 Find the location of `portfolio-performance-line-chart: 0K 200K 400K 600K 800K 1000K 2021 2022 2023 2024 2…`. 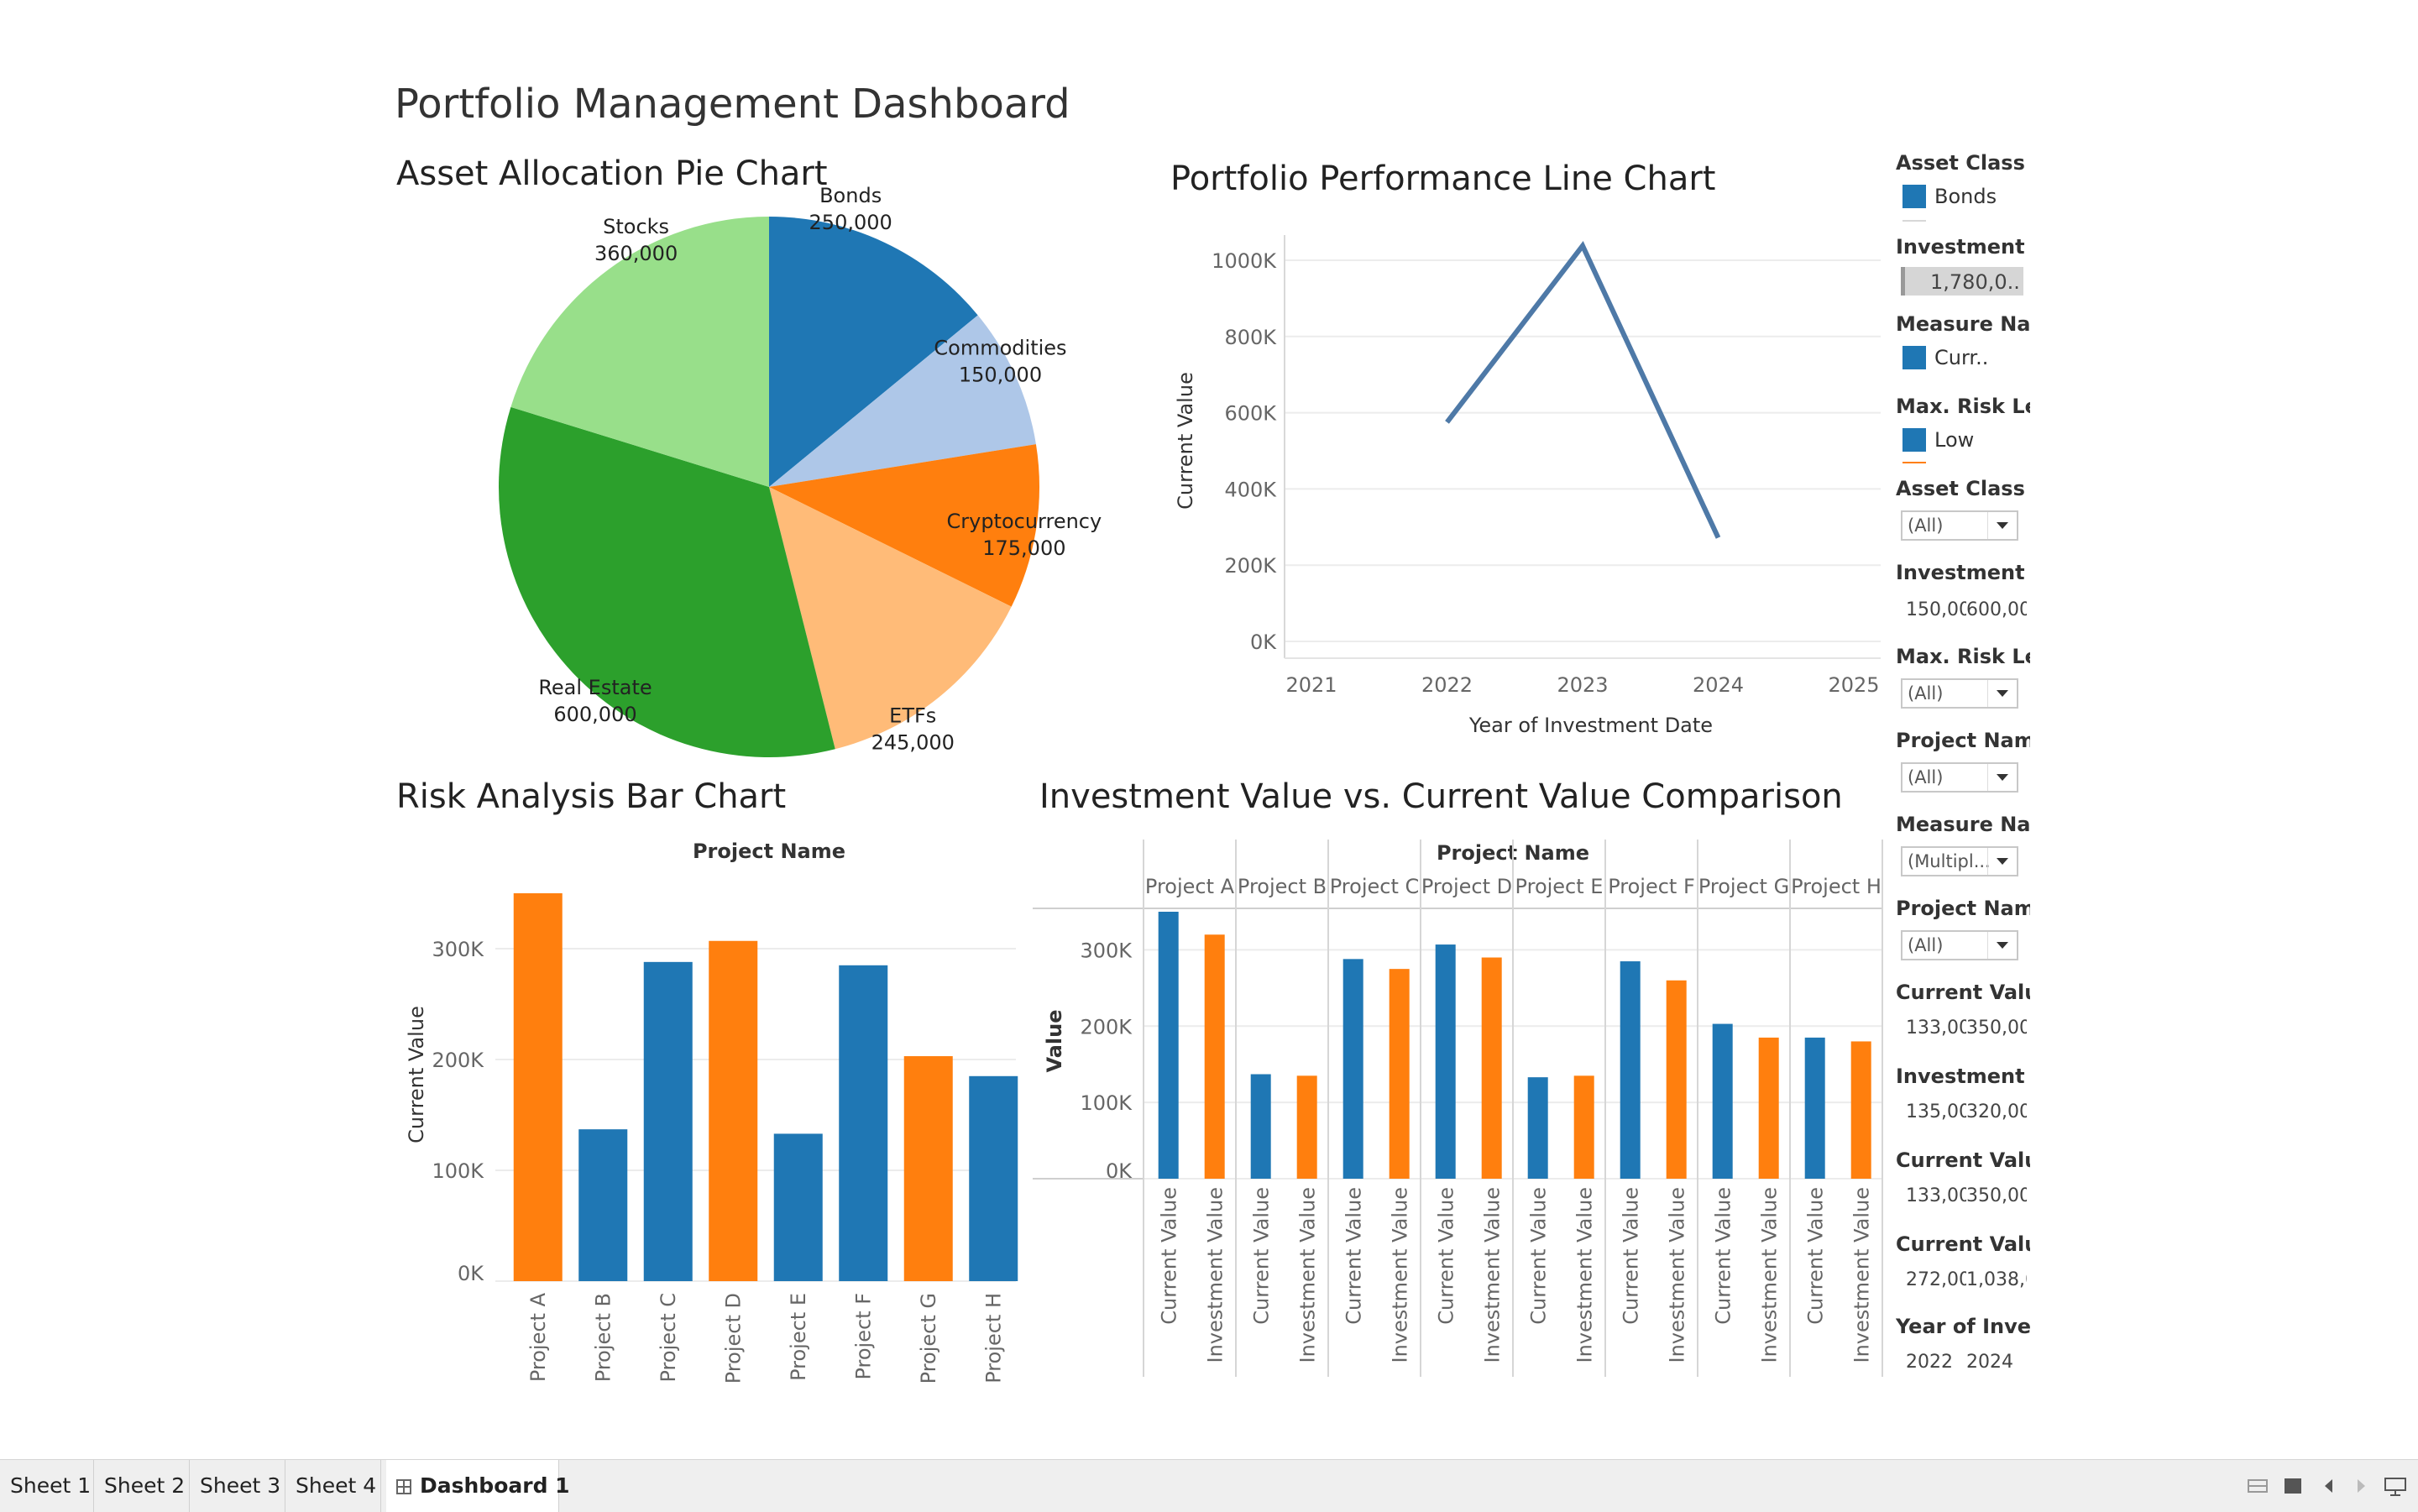

portfolio-performance-line-chart: 0K 200K 400K 600K 800K 1000K 2021 2022 2023 2024 2… is located at coordinates (1527, 486).